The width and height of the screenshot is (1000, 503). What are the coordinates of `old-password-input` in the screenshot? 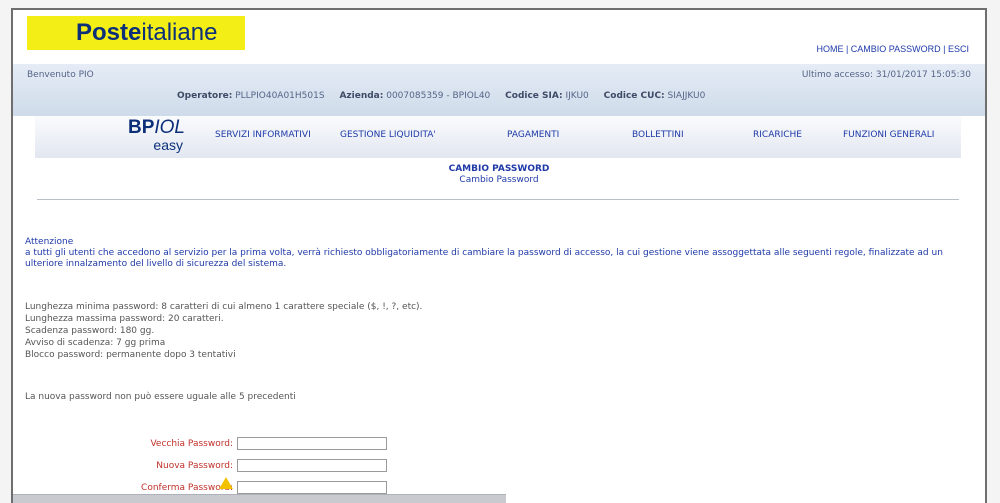 It's located at (312, 443).